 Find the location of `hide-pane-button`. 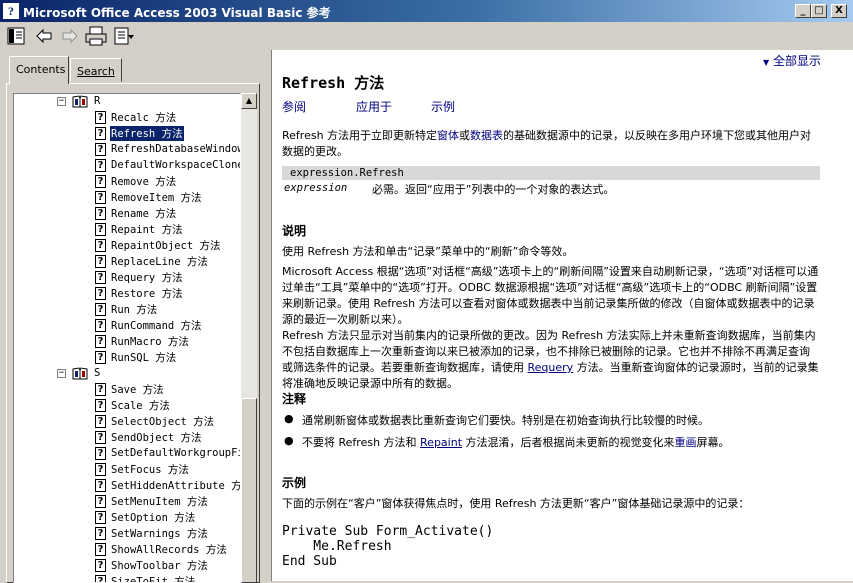

hide-pane-button is located at coordinates (16, 36).